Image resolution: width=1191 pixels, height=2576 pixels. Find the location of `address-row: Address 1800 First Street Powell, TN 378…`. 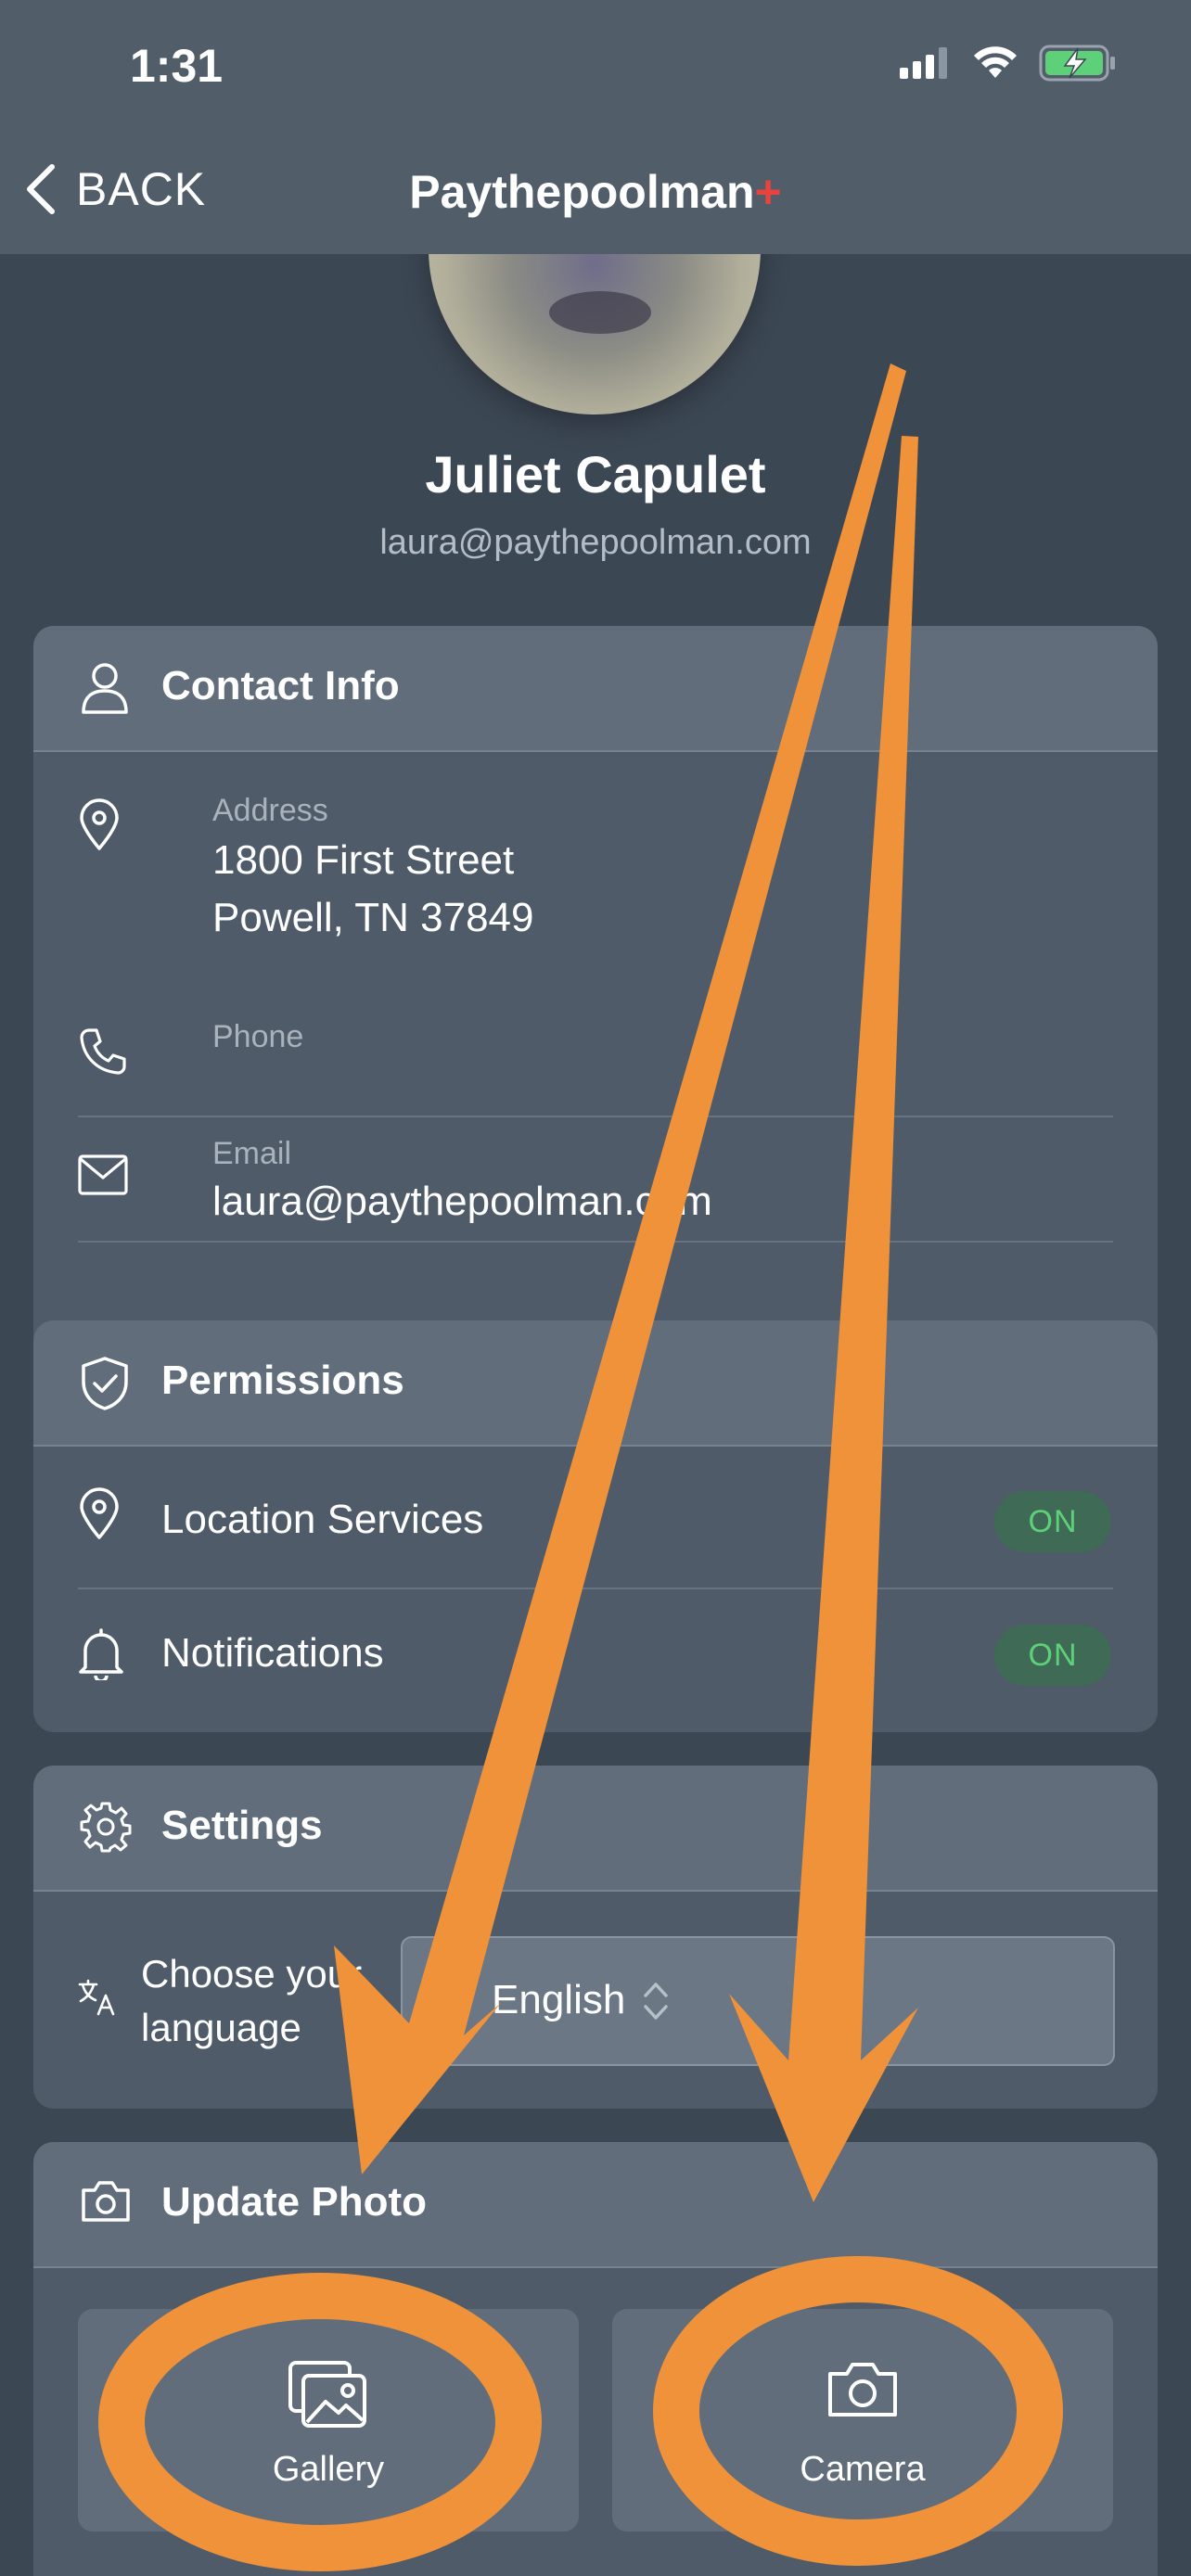

address-row: Address 1800 First Street Powell, TN 378… is located at coordinates (595, 878).